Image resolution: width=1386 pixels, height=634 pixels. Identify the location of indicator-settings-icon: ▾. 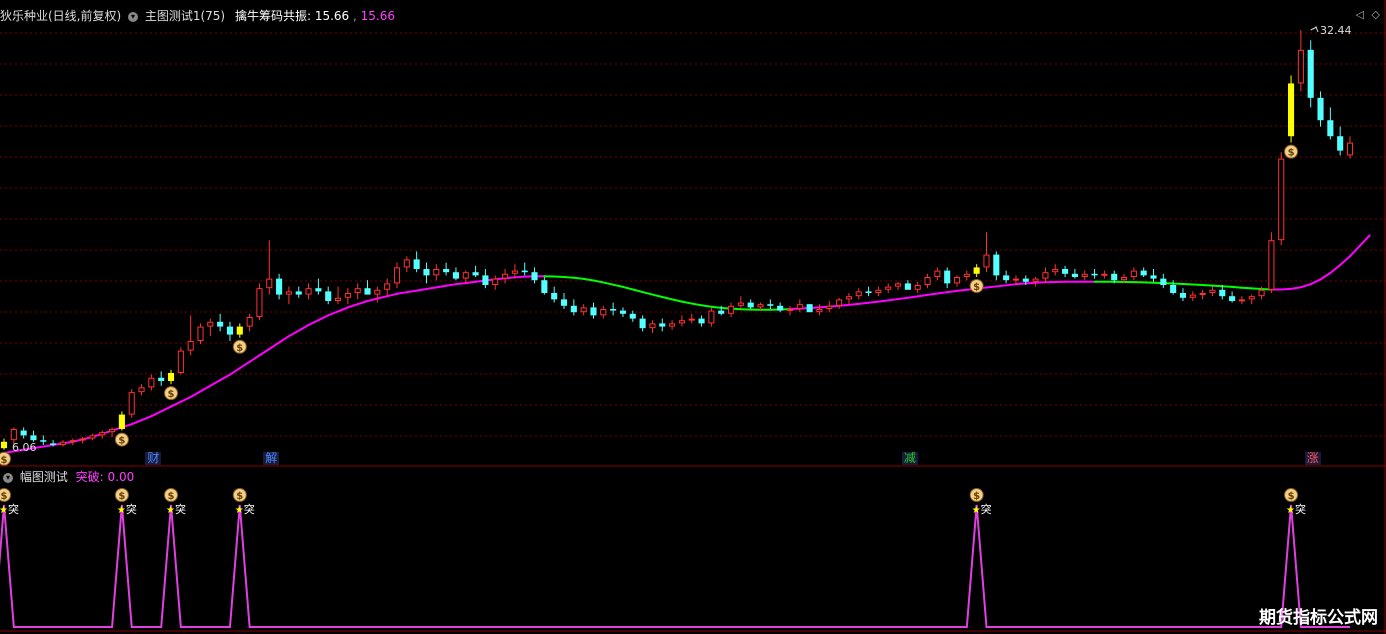
(133, 16).